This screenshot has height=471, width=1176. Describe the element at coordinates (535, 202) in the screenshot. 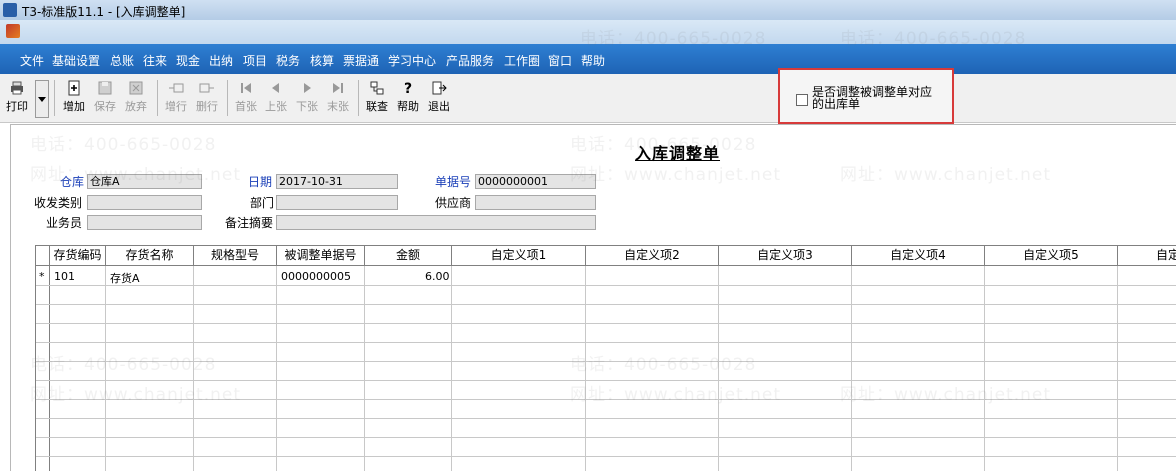

I see `supplier-field` at that location.